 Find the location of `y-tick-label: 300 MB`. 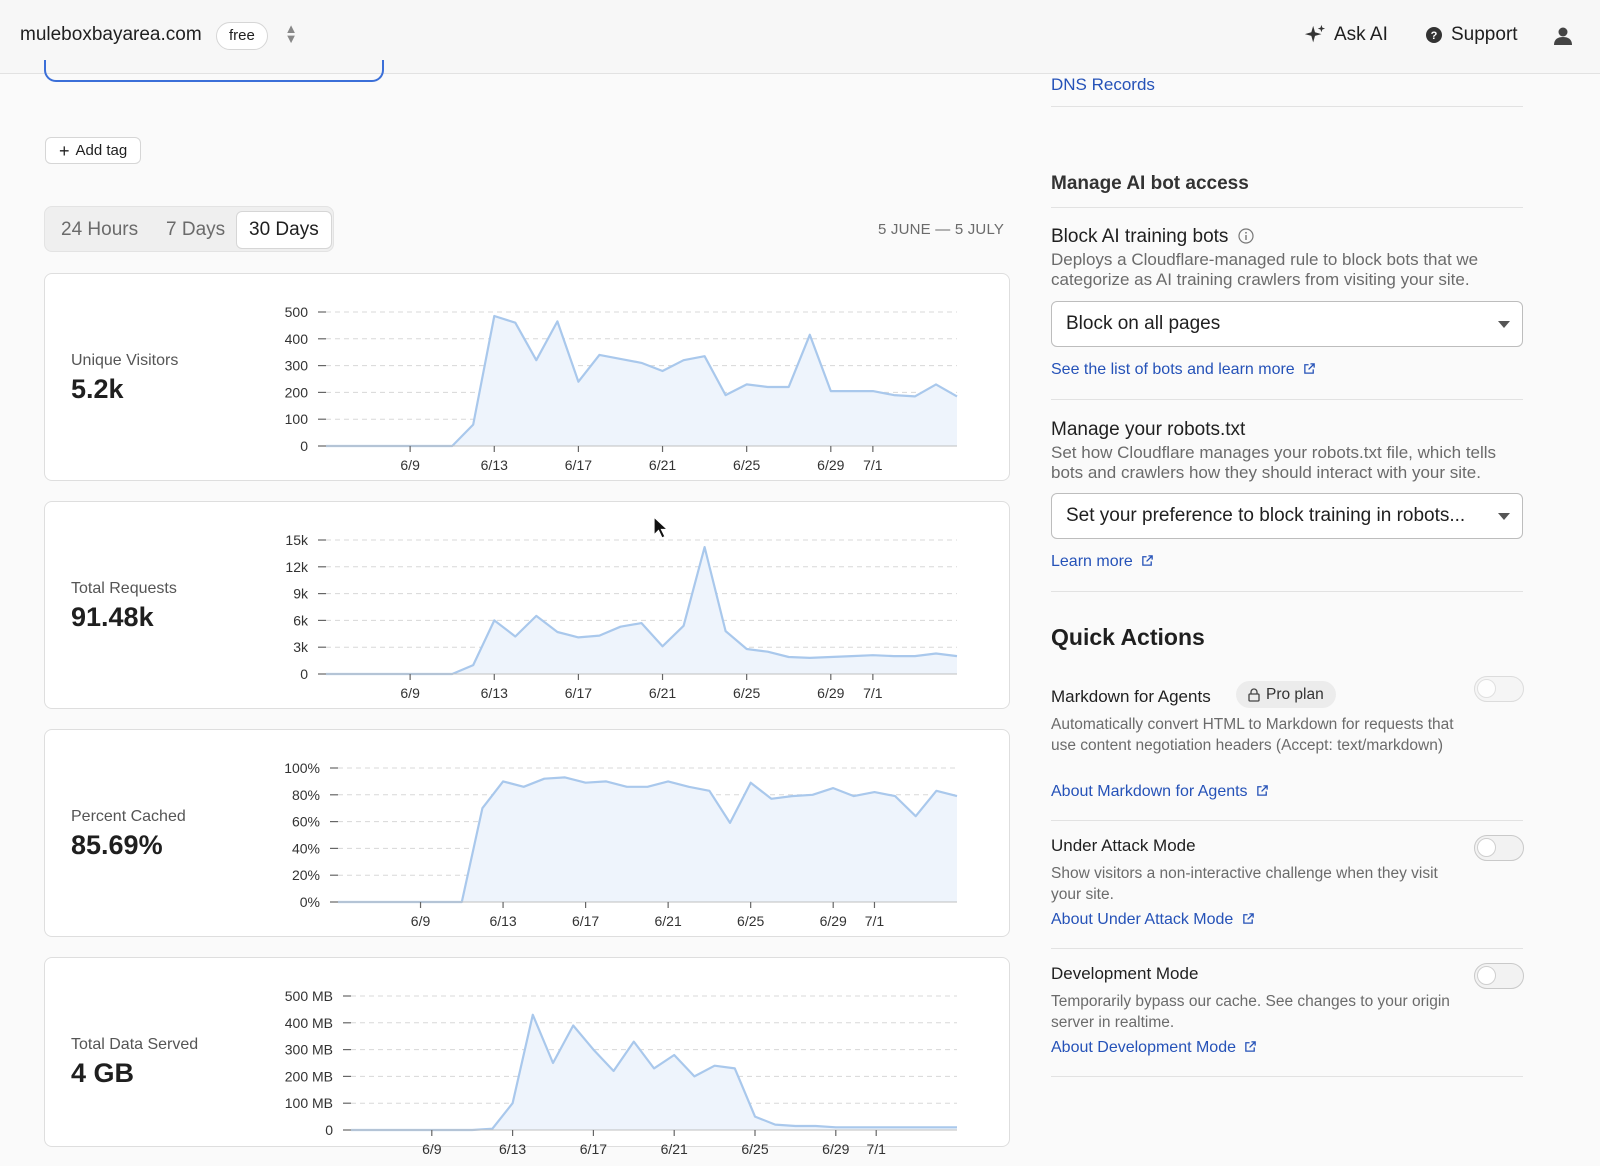

y-tick-label: 300 MB is located at coordinates (309, 1050).